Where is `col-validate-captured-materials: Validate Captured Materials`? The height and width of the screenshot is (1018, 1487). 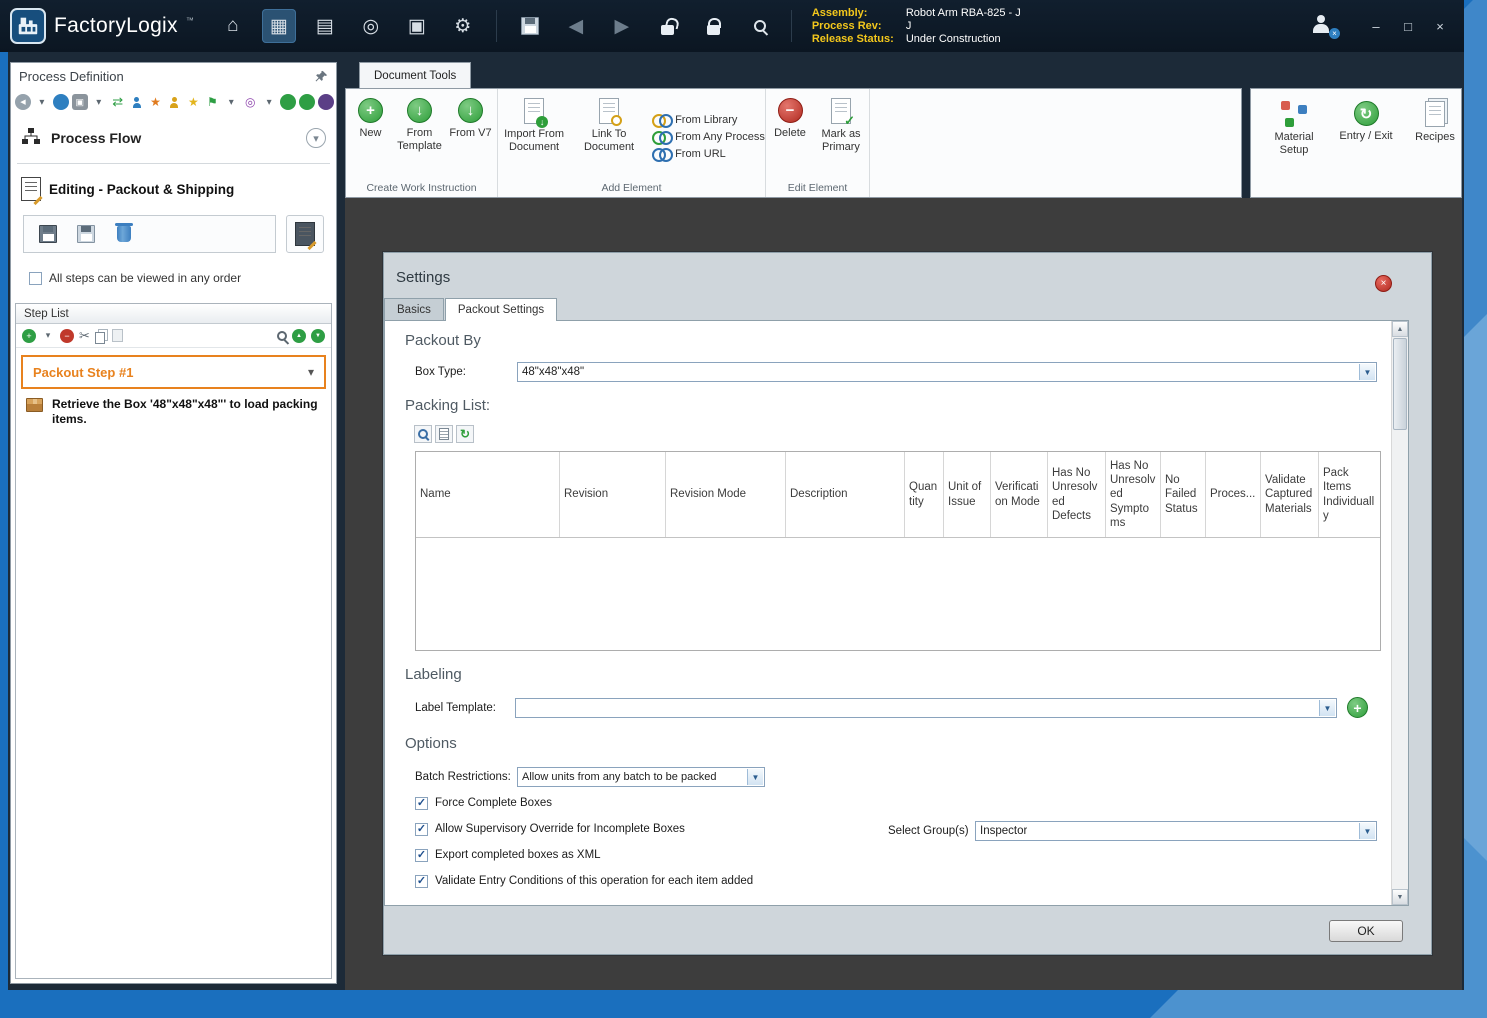
col-validate-captured-materials: Validate Captured Materials is located at coordinates (1290, 494).